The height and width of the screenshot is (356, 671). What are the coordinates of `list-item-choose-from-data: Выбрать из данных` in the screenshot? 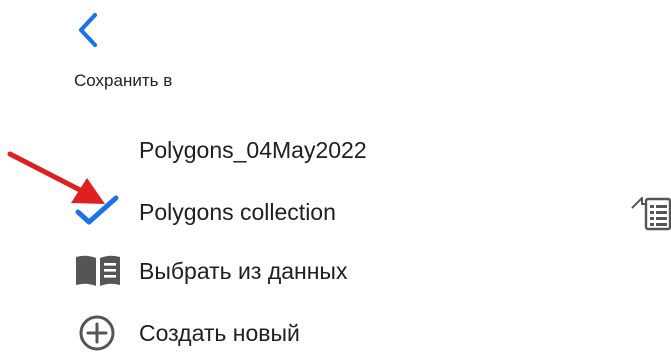 It's located at (335, 271).